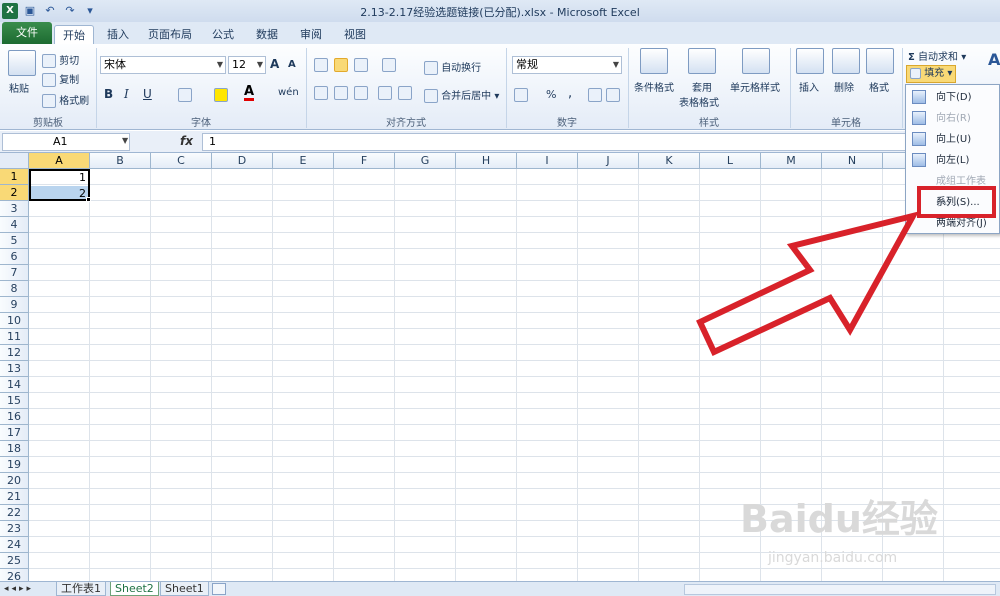 This screenshot has width=1000, height=596. What do you see at coordinates (654, 61) in the screenshot?
I see `conditional-formatting-icon` at bounding box center [654, 61].